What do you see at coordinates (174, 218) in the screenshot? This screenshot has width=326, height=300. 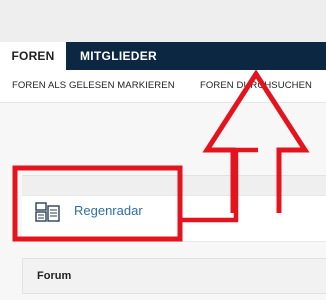 I see `forum-row` at bounding box center [174, 218].